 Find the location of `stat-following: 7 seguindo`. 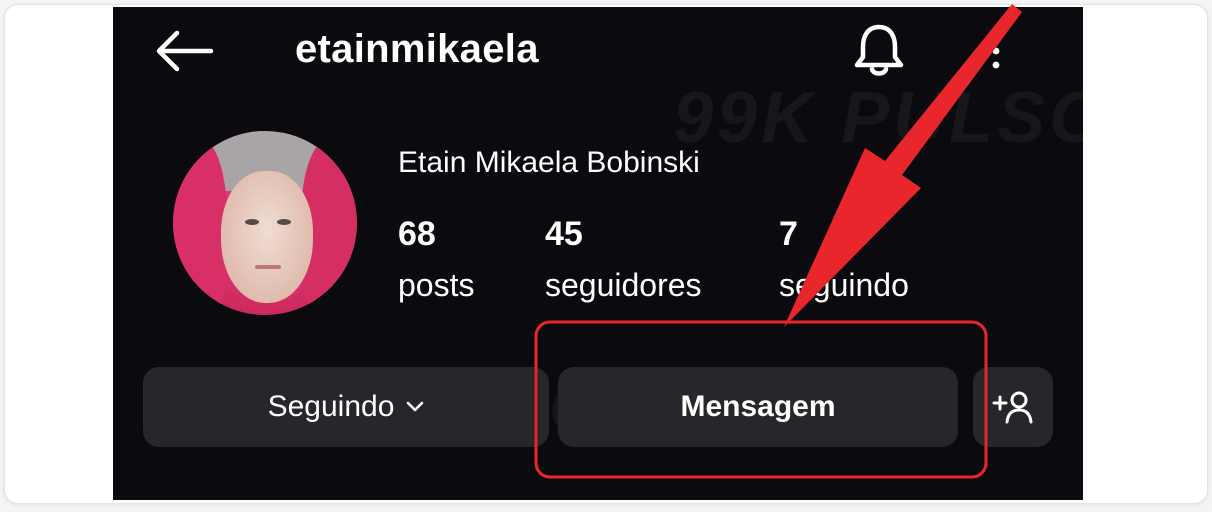

stat-following: 7 seguindo is located at coordinates (844, 259).